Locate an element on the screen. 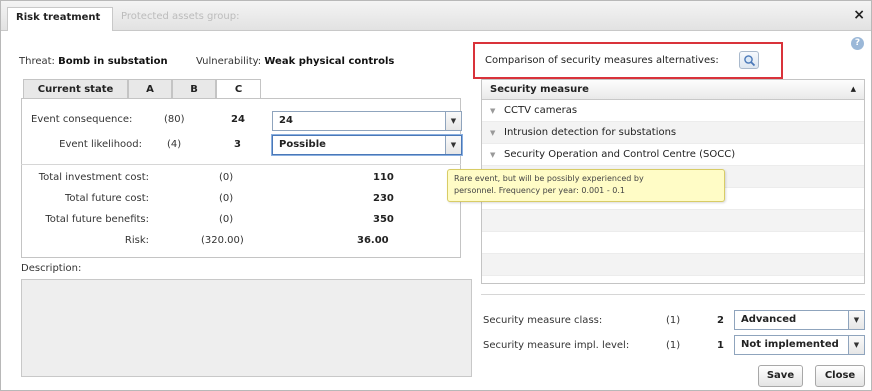  measure-impl-value: 1 is located at coordinates (720, 345).